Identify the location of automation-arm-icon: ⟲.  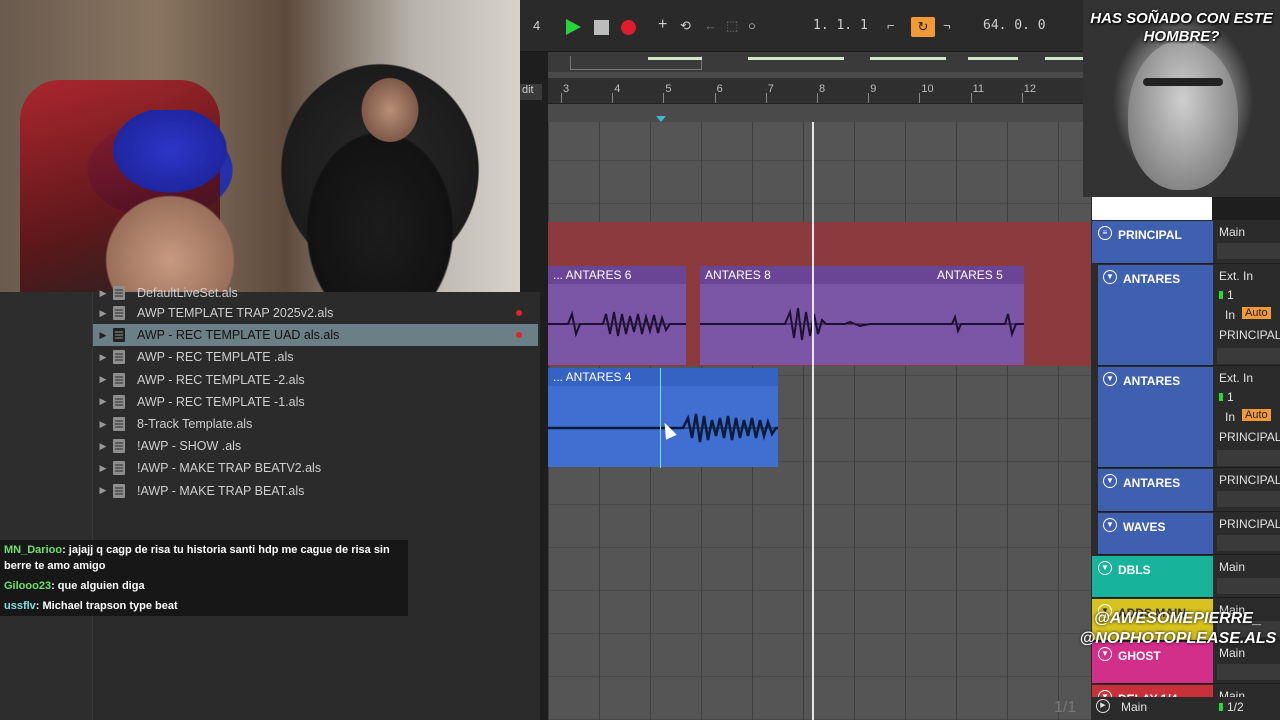
(685, 26).